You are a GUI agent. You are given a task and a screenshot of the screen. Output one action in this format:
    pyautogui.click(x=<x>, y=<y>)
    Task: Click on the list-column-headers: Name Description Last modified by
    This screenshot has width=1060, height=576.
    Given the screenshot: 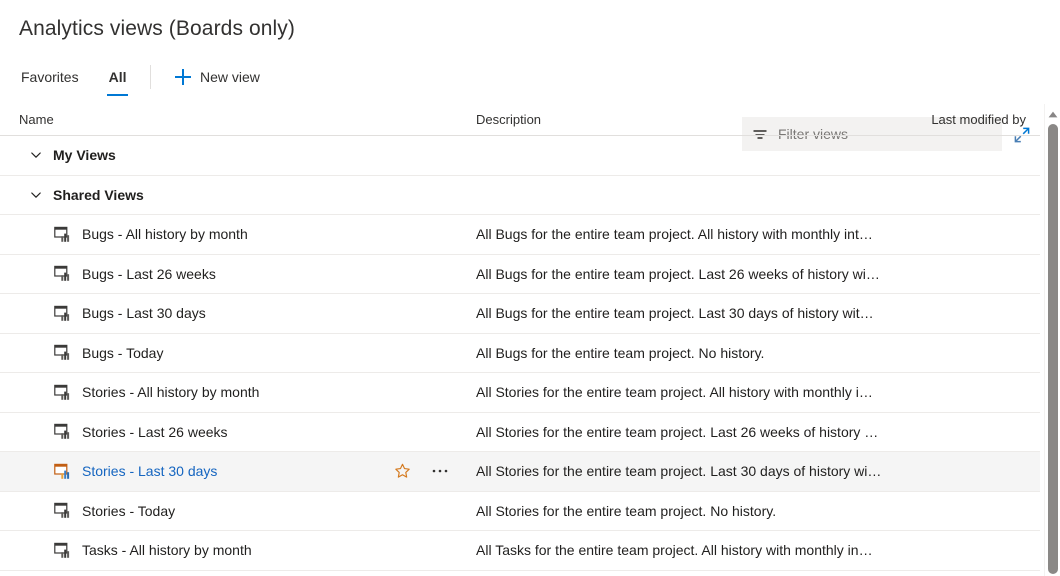 What is the action you would take?
    pyautogui.click(x=520, y=120)
    